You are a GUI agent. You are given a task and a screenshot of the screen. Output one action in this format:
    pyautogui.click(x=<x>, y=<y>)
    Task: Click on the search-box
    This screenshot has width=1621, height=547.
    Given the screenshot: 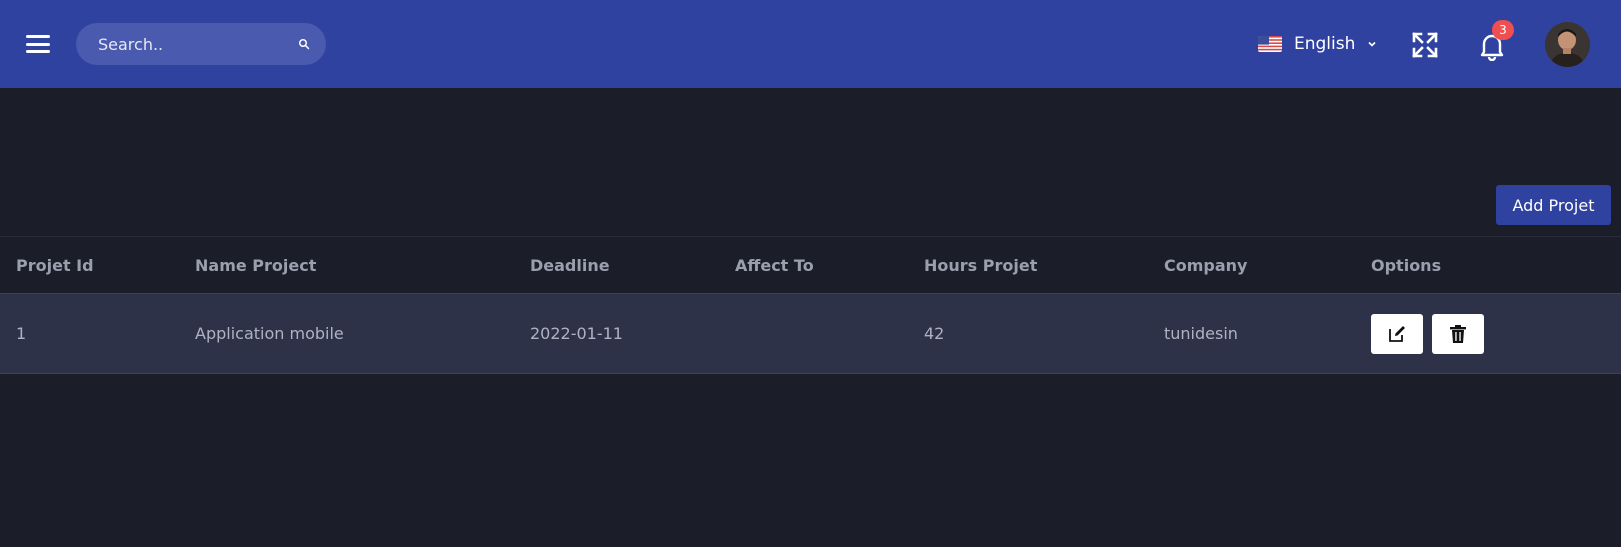 What is the action you would take?
    pyautogui.click(x=201, y=44)
    